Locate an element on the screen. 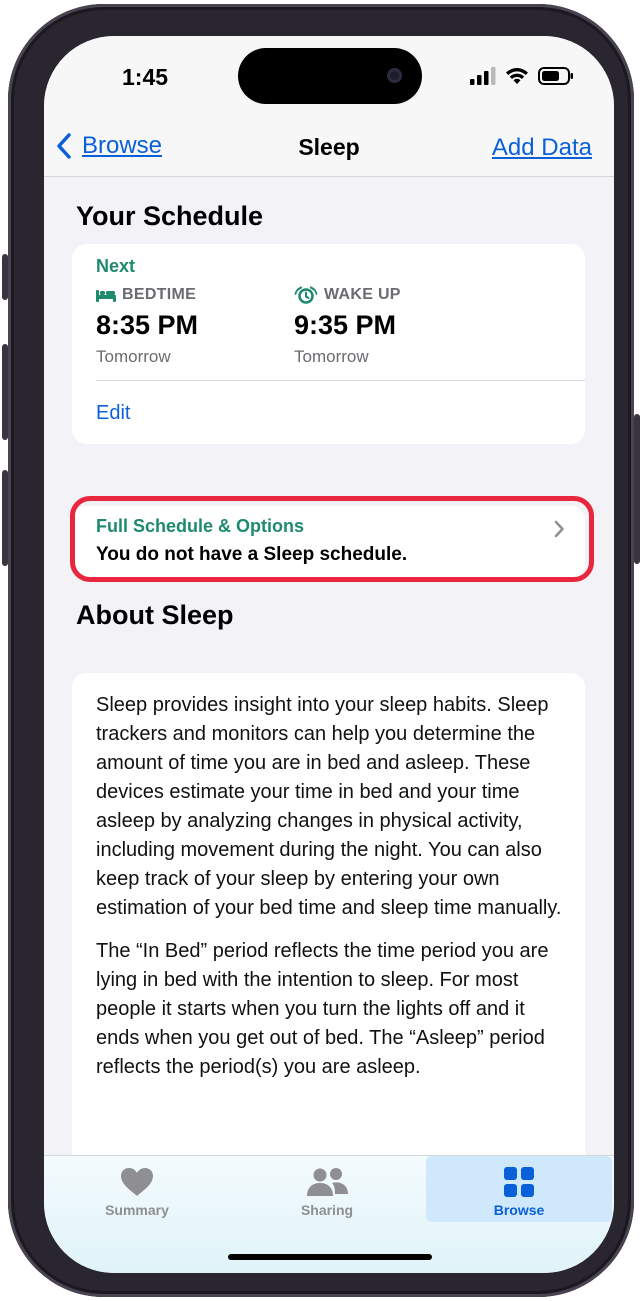 Image resolution: width=642 pixels, height=1301 pixels. action-button is located at coordinates (5, 277).